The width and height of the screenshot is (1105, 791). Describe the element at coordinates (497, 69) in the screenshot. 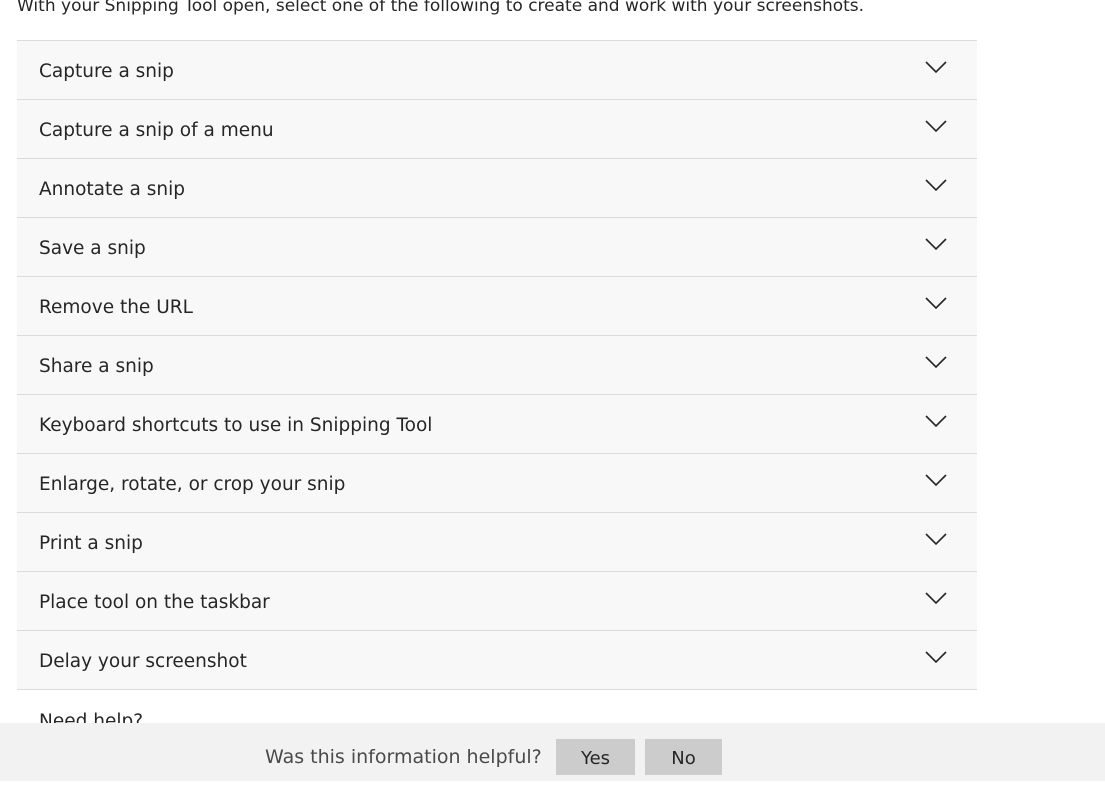

I see `accordion-item-capture-a-snip: Capture a snip` at that location.